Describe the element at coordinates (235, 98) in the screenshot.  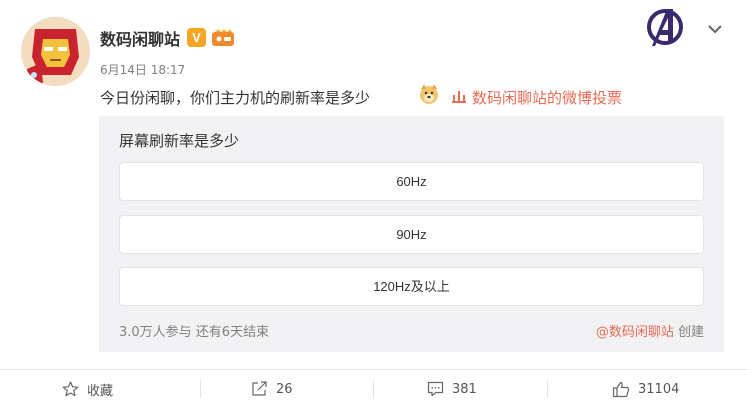
I see `post-text: 今日份闲聊，你们主力机的刷新率是多少` at that location.